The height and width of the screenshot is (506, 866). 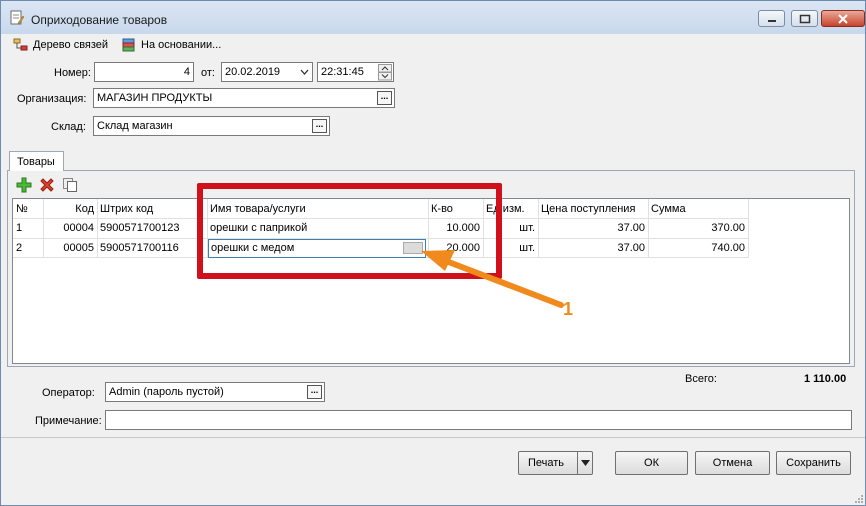 I want to click on cancel-button: Отмена, so click(x=732, y=463).